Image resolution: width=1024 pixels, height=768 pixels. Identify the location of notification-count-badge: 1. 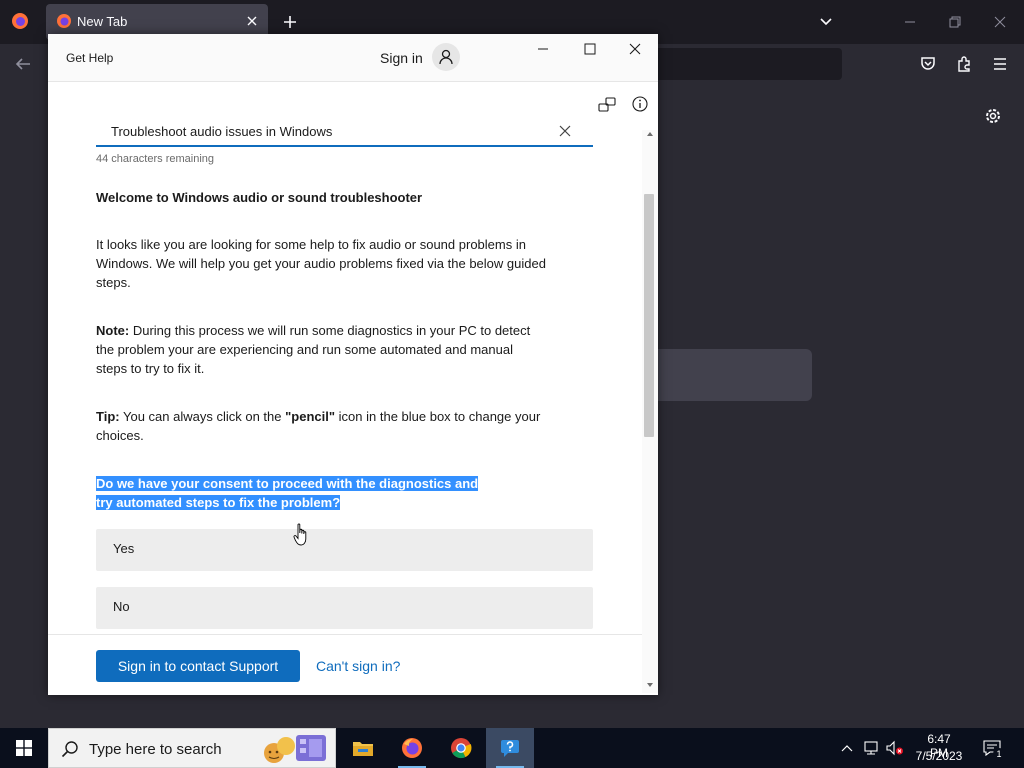
(999, 754).